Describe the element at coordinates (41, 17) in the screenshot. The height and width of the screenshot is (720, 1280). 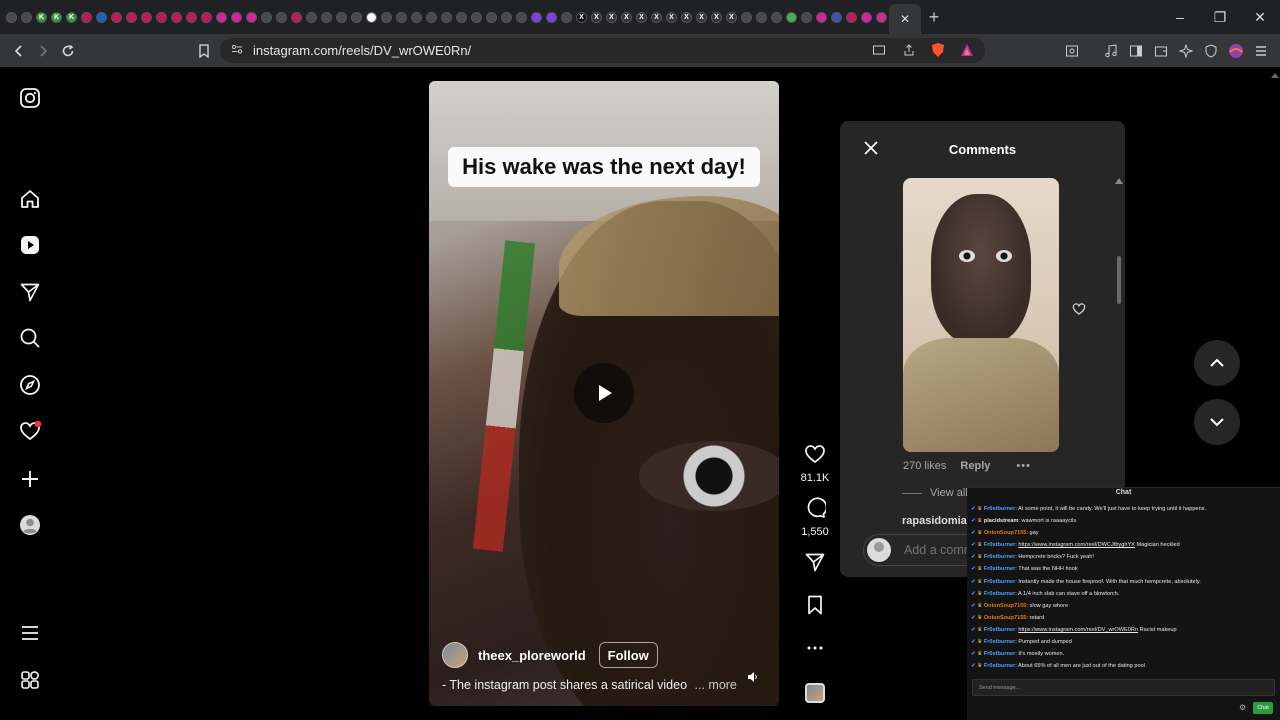
I see `browser-tab: K` at that location.